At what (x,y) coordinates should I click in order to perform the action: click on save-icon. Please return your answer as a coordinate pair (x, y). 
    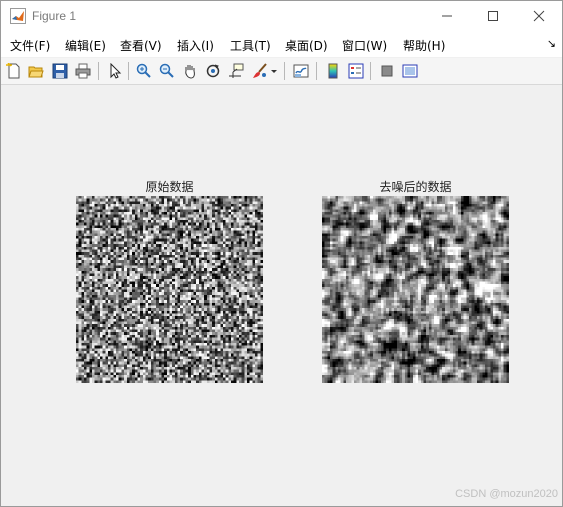
    Looking at the image, I should click on (60, 71).